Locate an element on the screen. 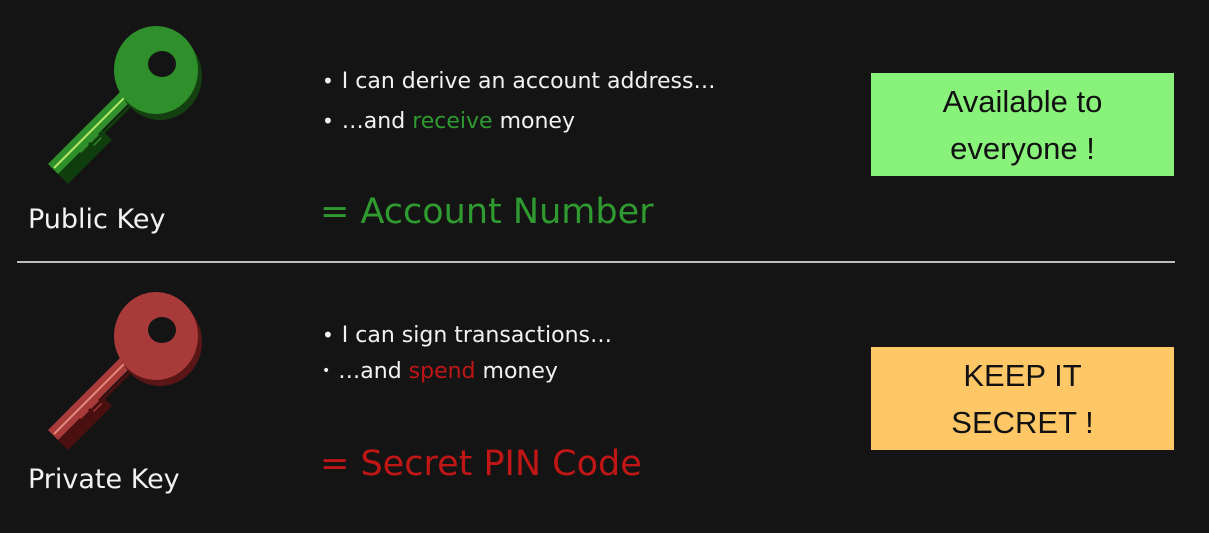  account-number-equation: = Account Number is located at coordinates (487, 212).